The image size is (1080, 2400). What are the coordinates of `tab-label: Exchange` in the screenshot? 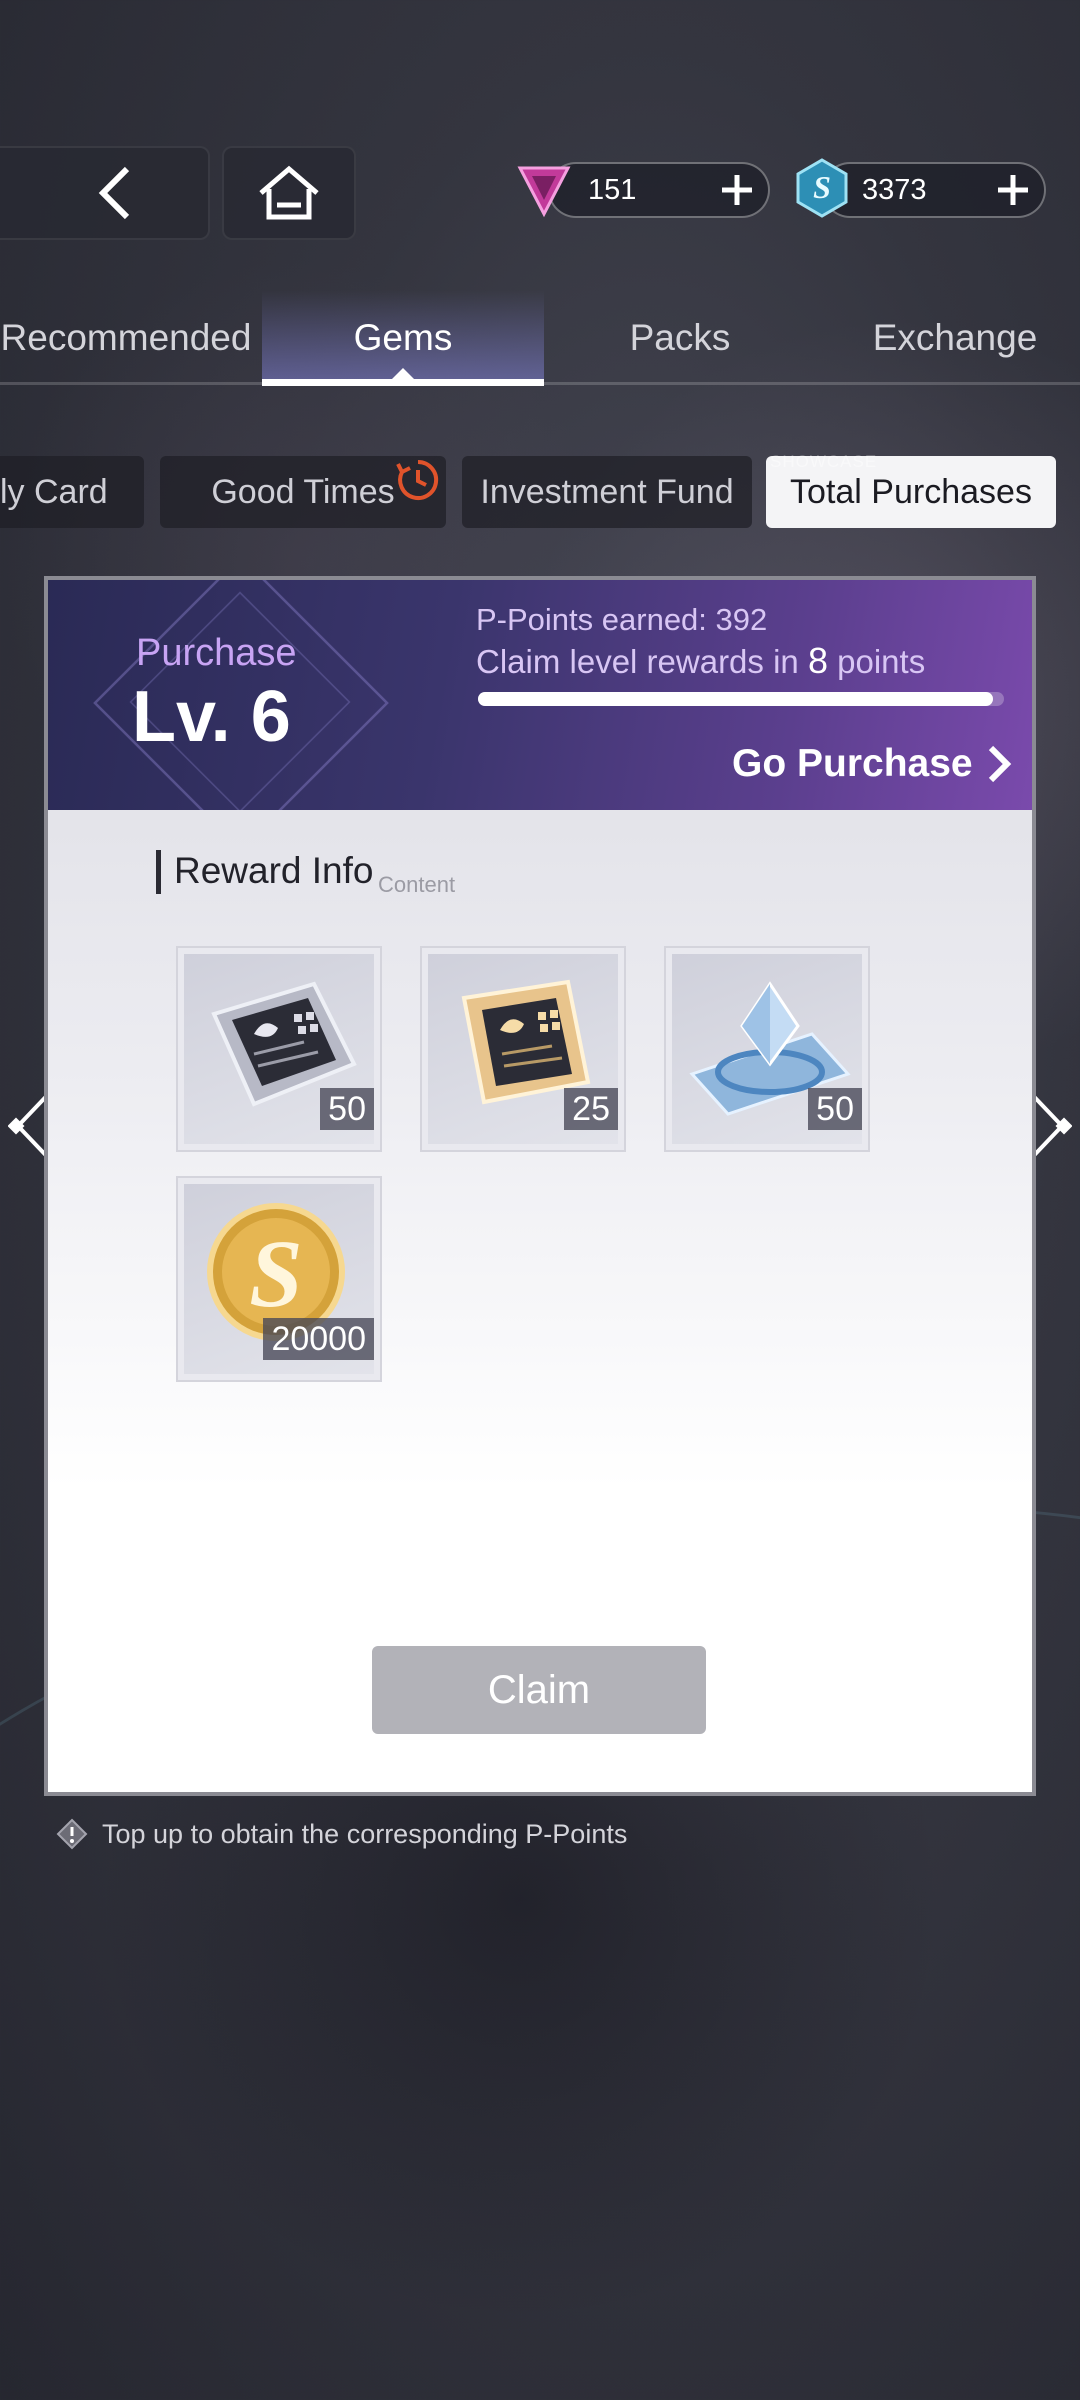 It's located at (955, 337).